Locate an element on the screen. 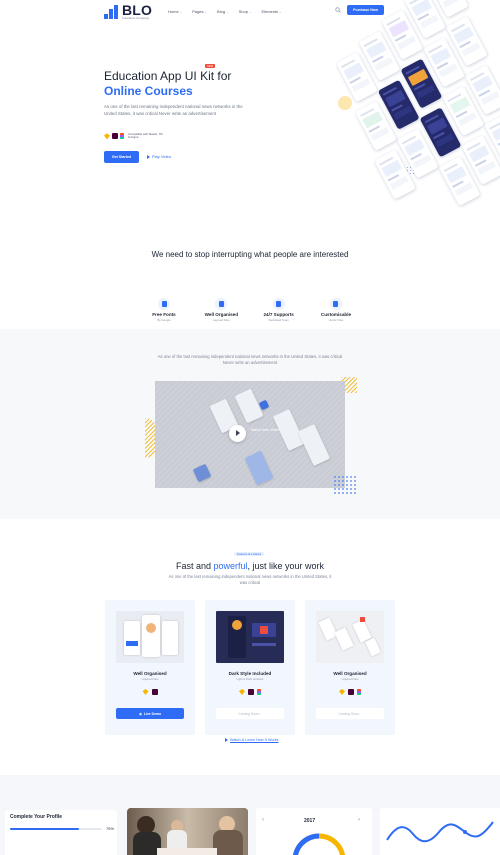  nav-item-elements: Elements ⌄ is located at coordinates (271, 11).